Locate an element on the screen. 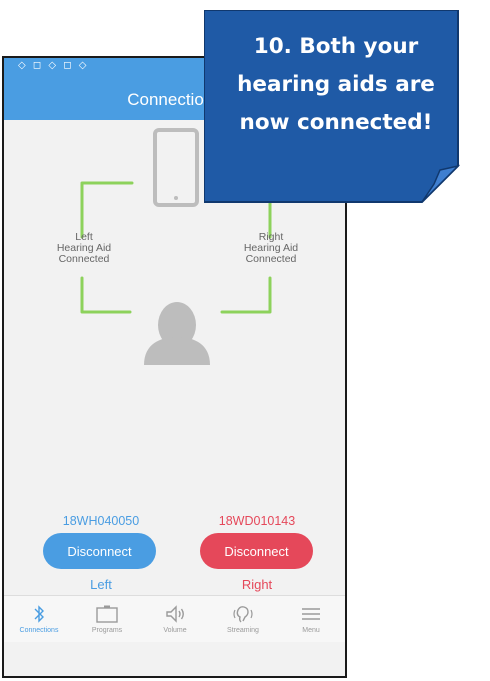  left-side-label: Left is located at coordinates (101, 584).